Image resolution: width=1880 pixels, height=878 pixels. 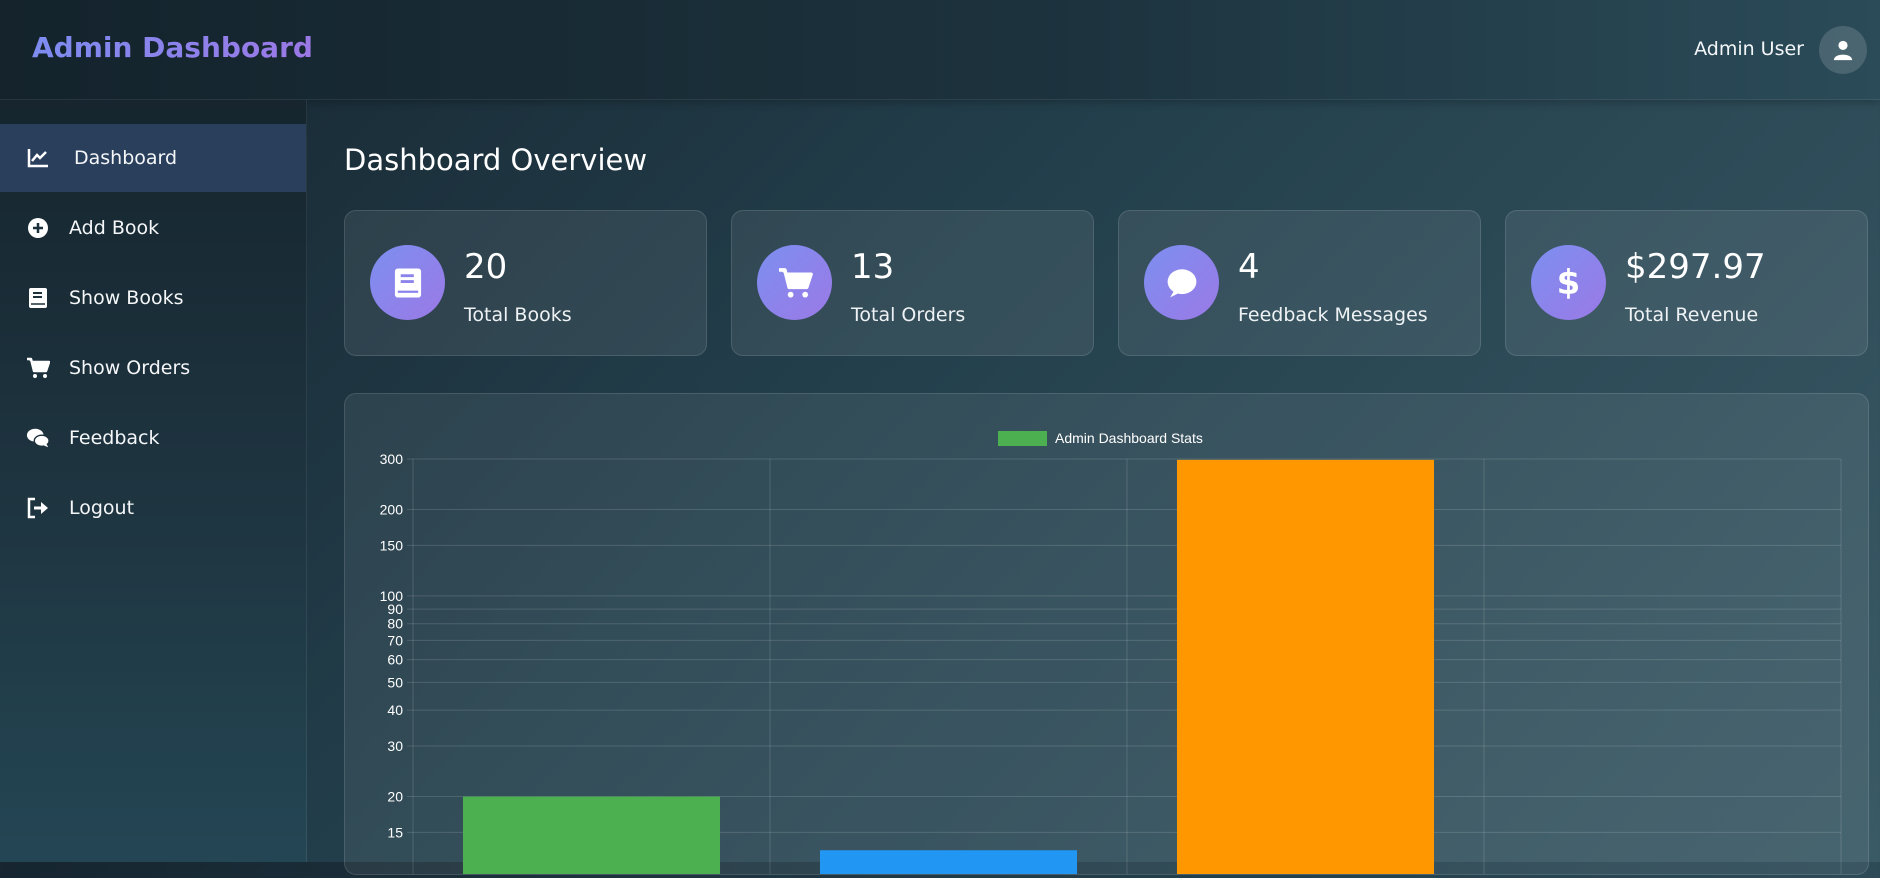 I want to click on sidebar-item-show-books: Show Books, so click(x=153, y=298).